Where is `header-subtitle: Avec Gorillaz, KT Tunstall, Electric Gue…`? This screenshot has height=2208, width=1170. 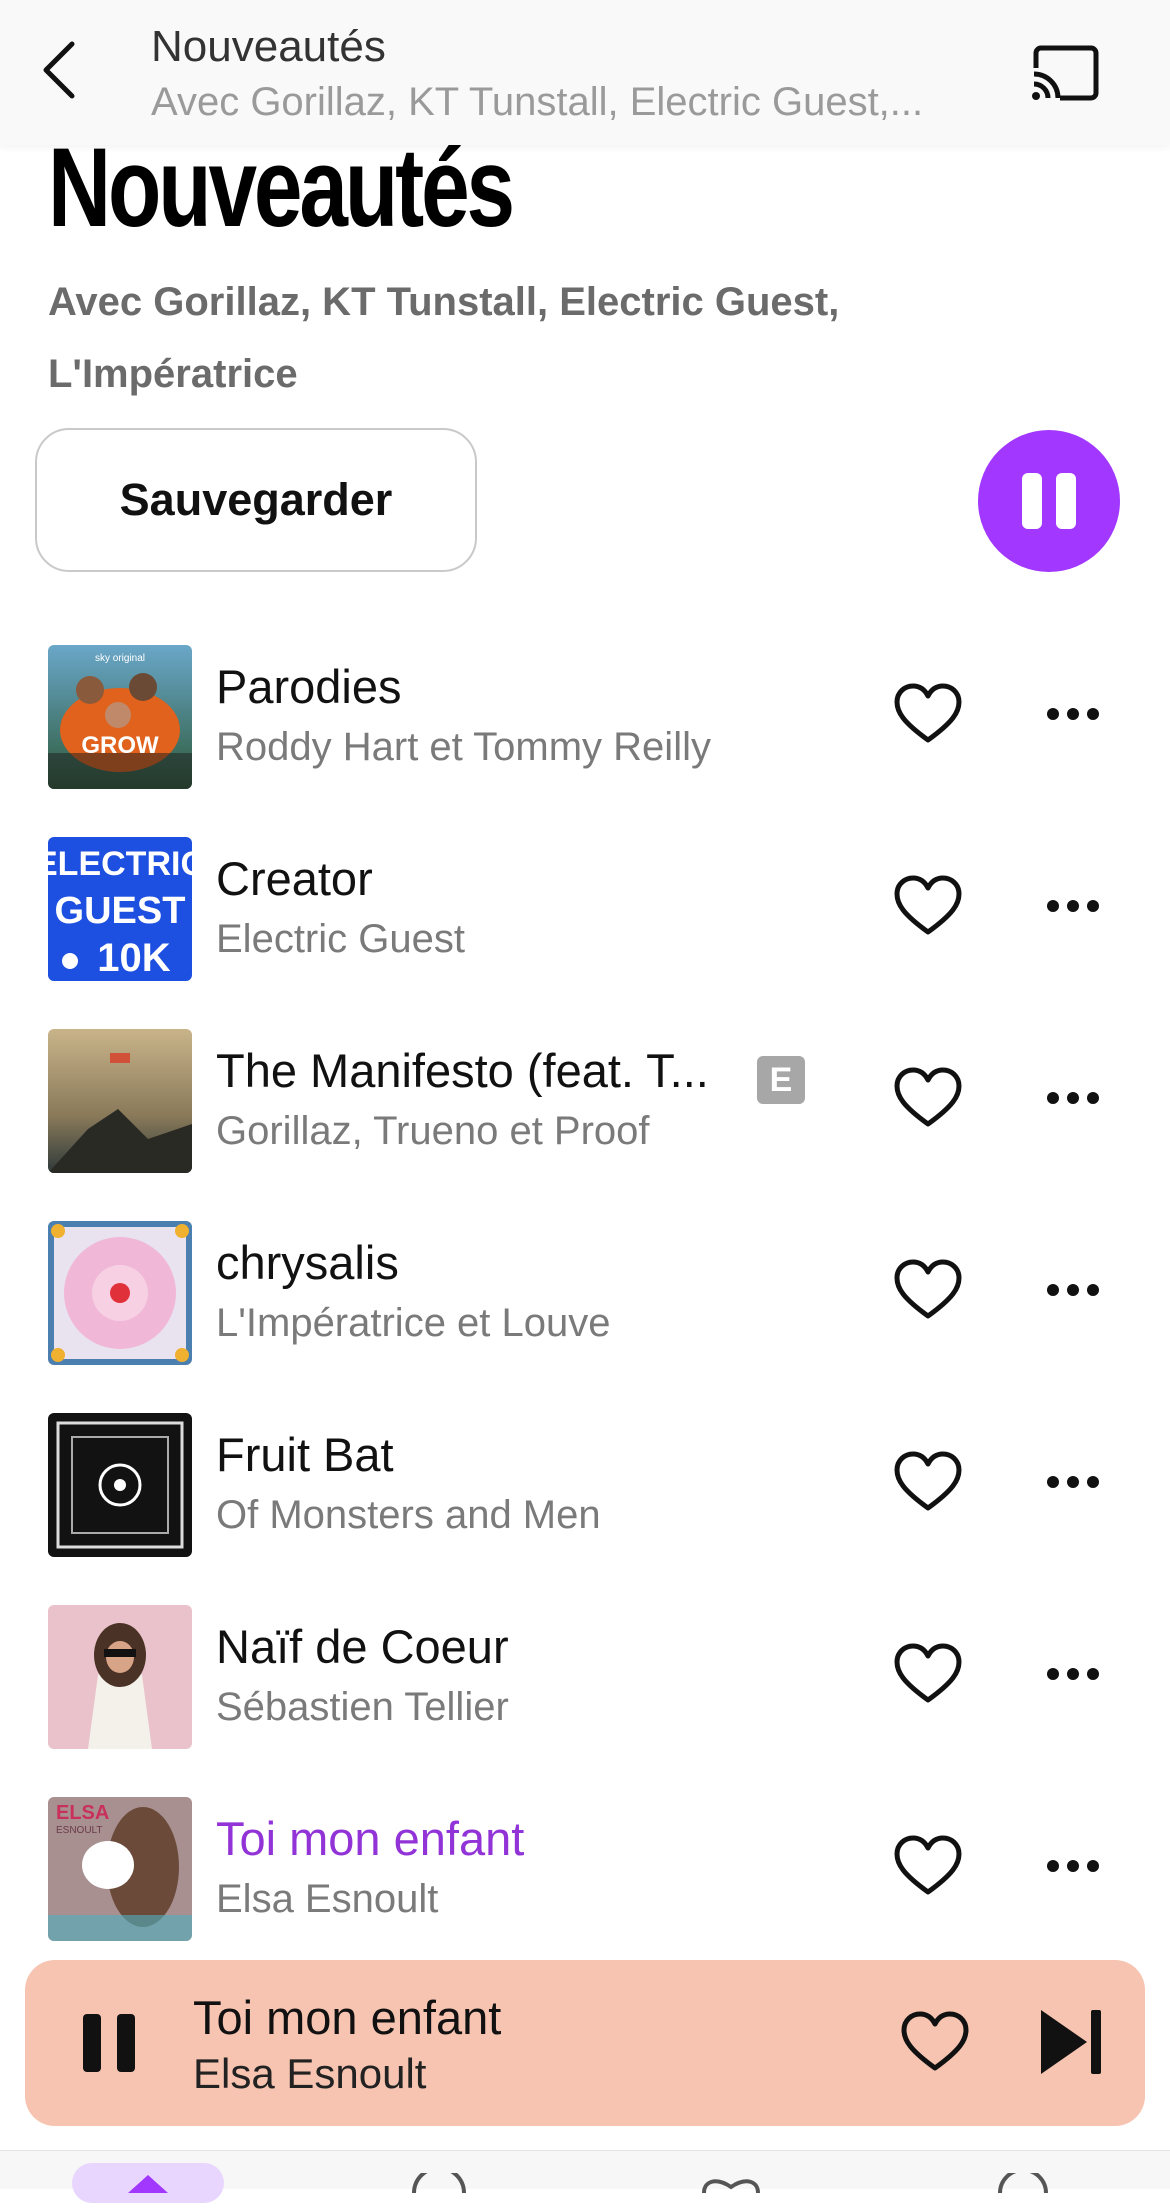
header-subtitle: Avec Gorillaz, KT Tunstall, Electric Gue… is located at coordinates (537, 102).